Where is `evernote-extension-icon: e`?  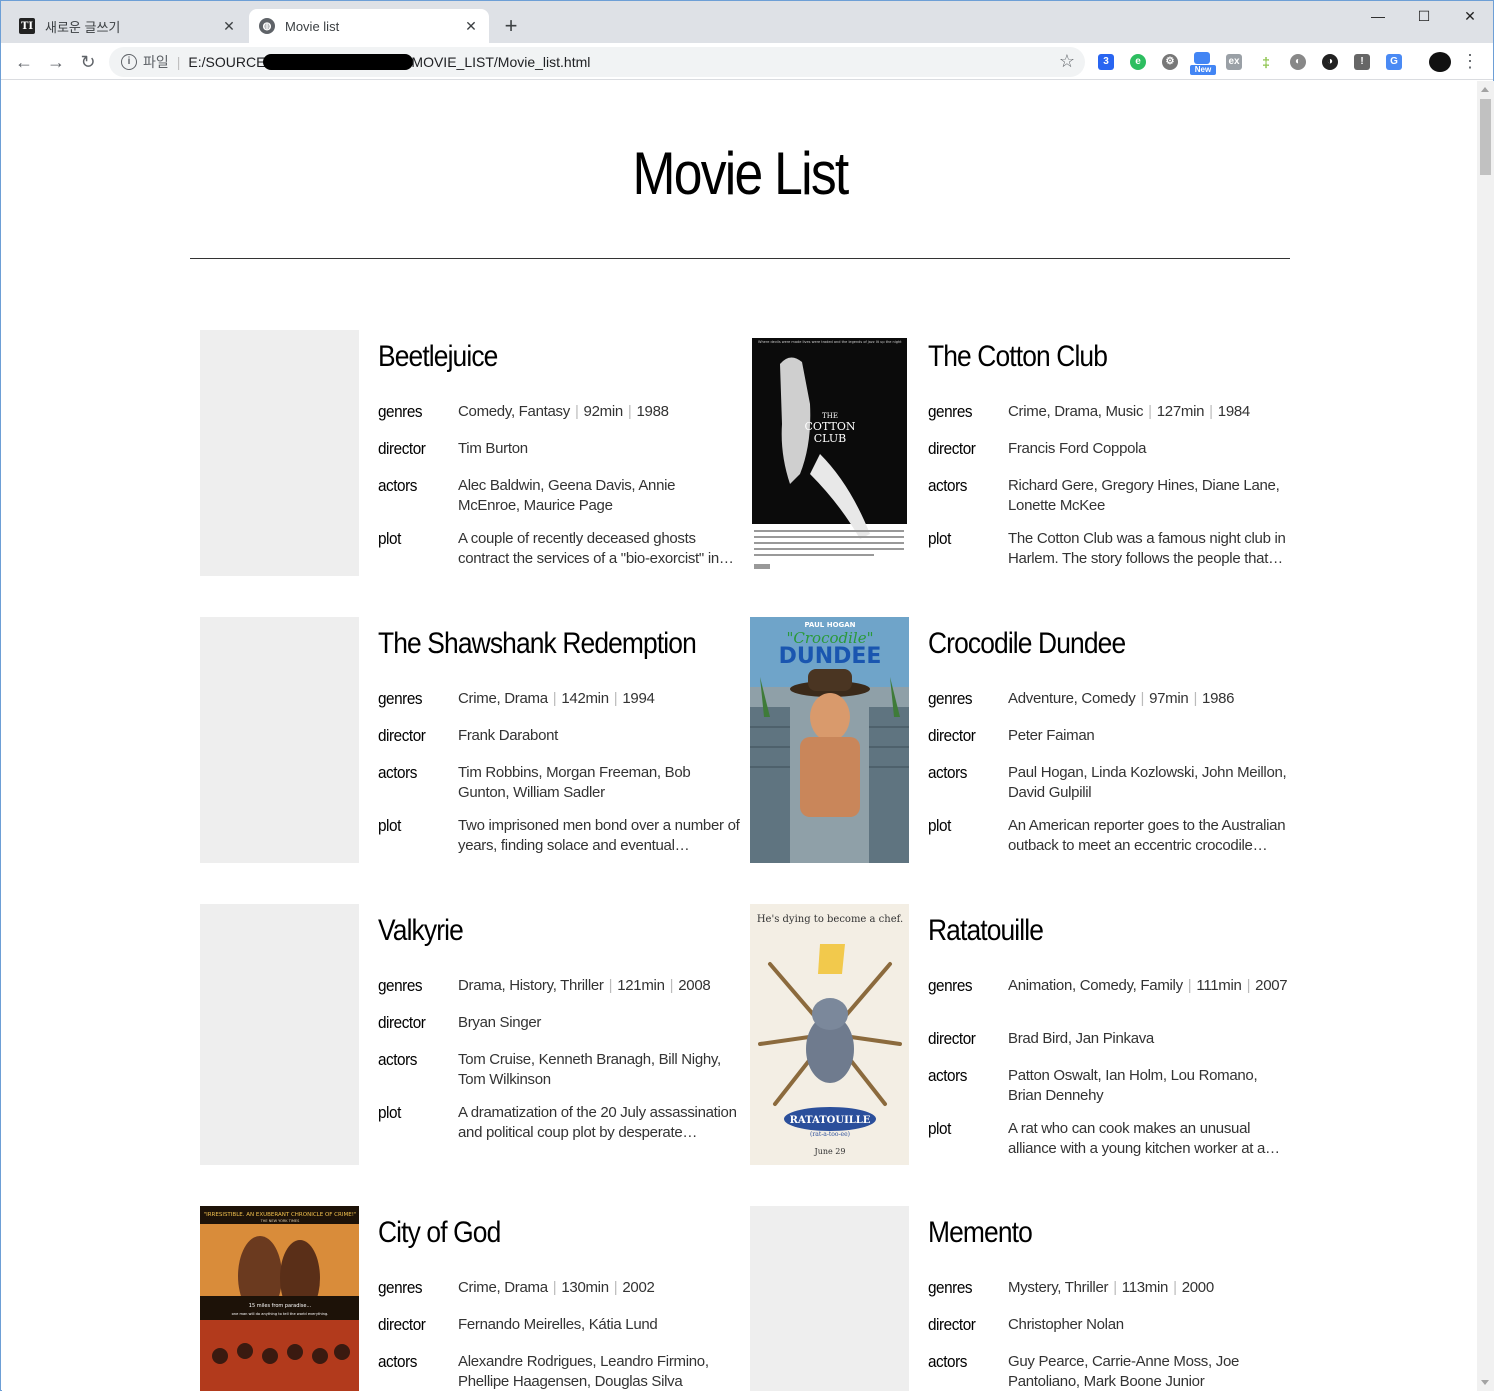
evernote-extension-icon: e is located at coordinates (1138, 62).